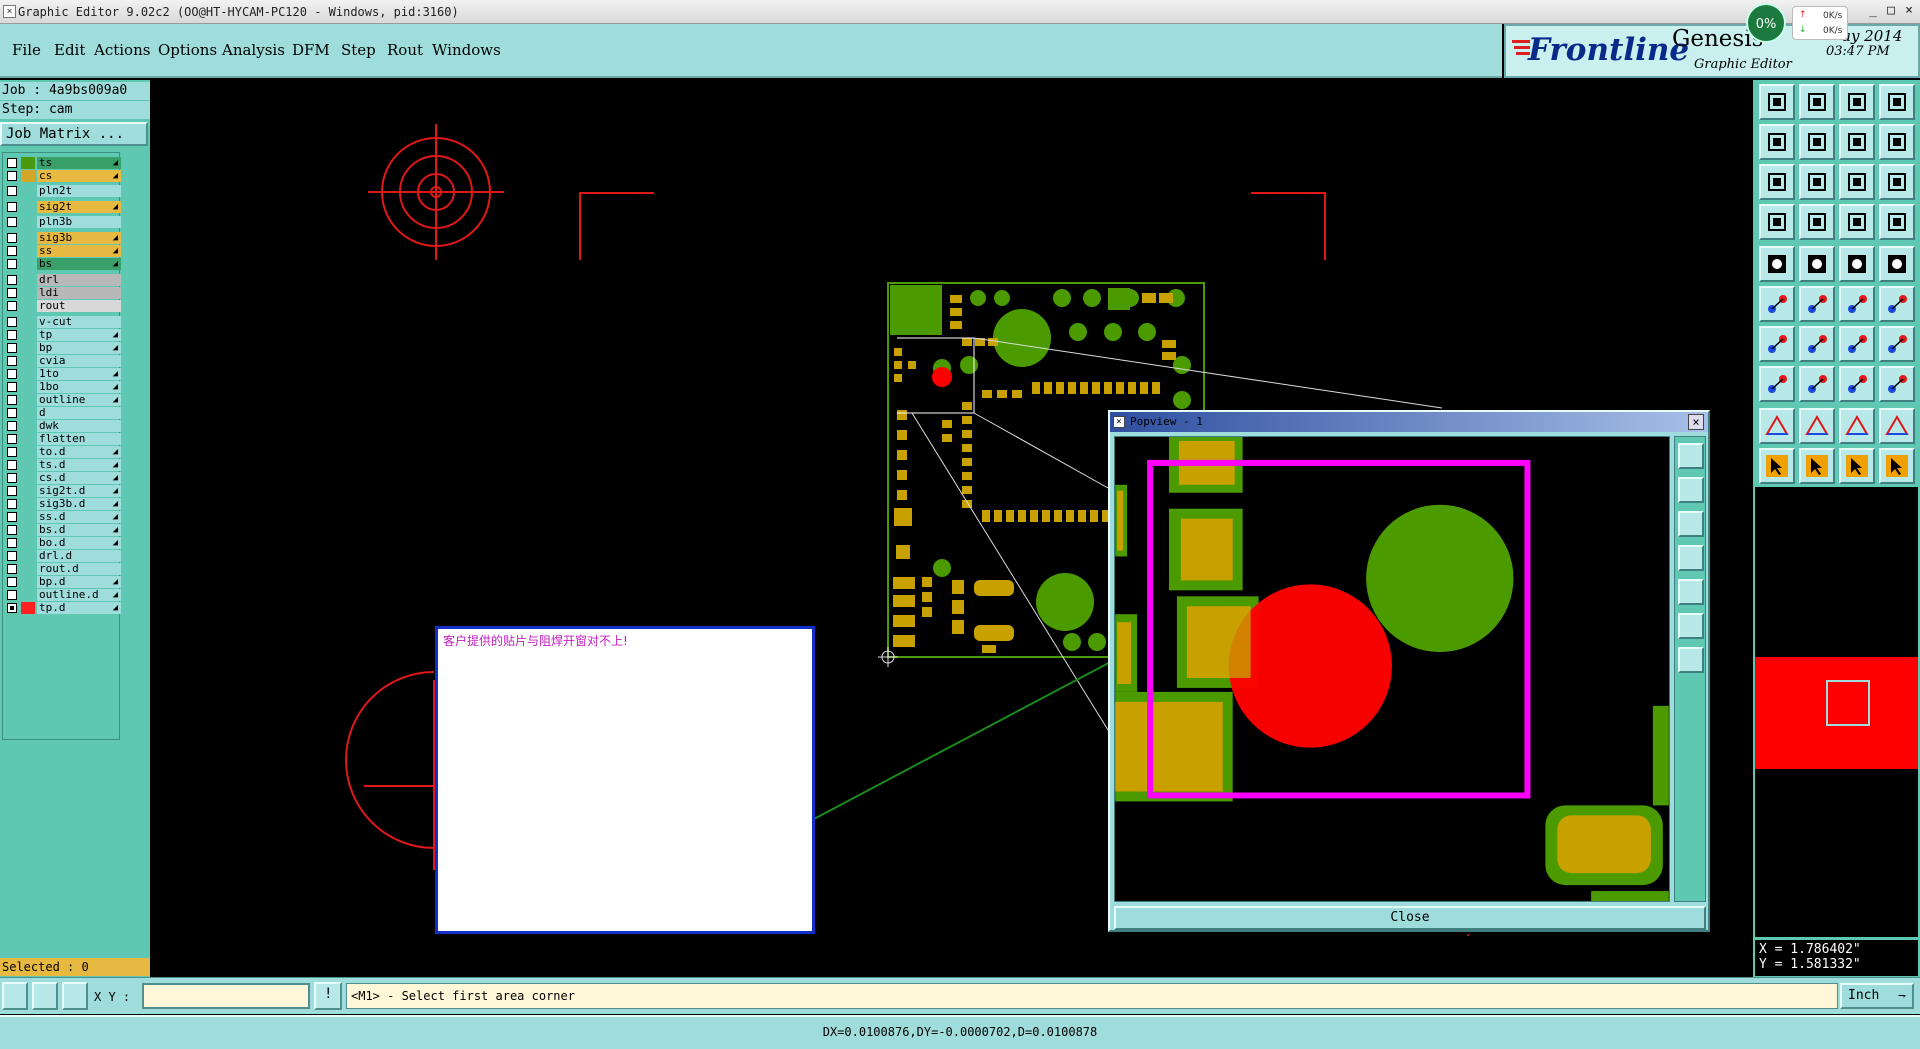 This screenshot has height=1049, width=1920. What do you see at coordinates (1696, 422) in the screenshot?
I see `popview-close-x-button: ×` at bounding box center [1696, 422].